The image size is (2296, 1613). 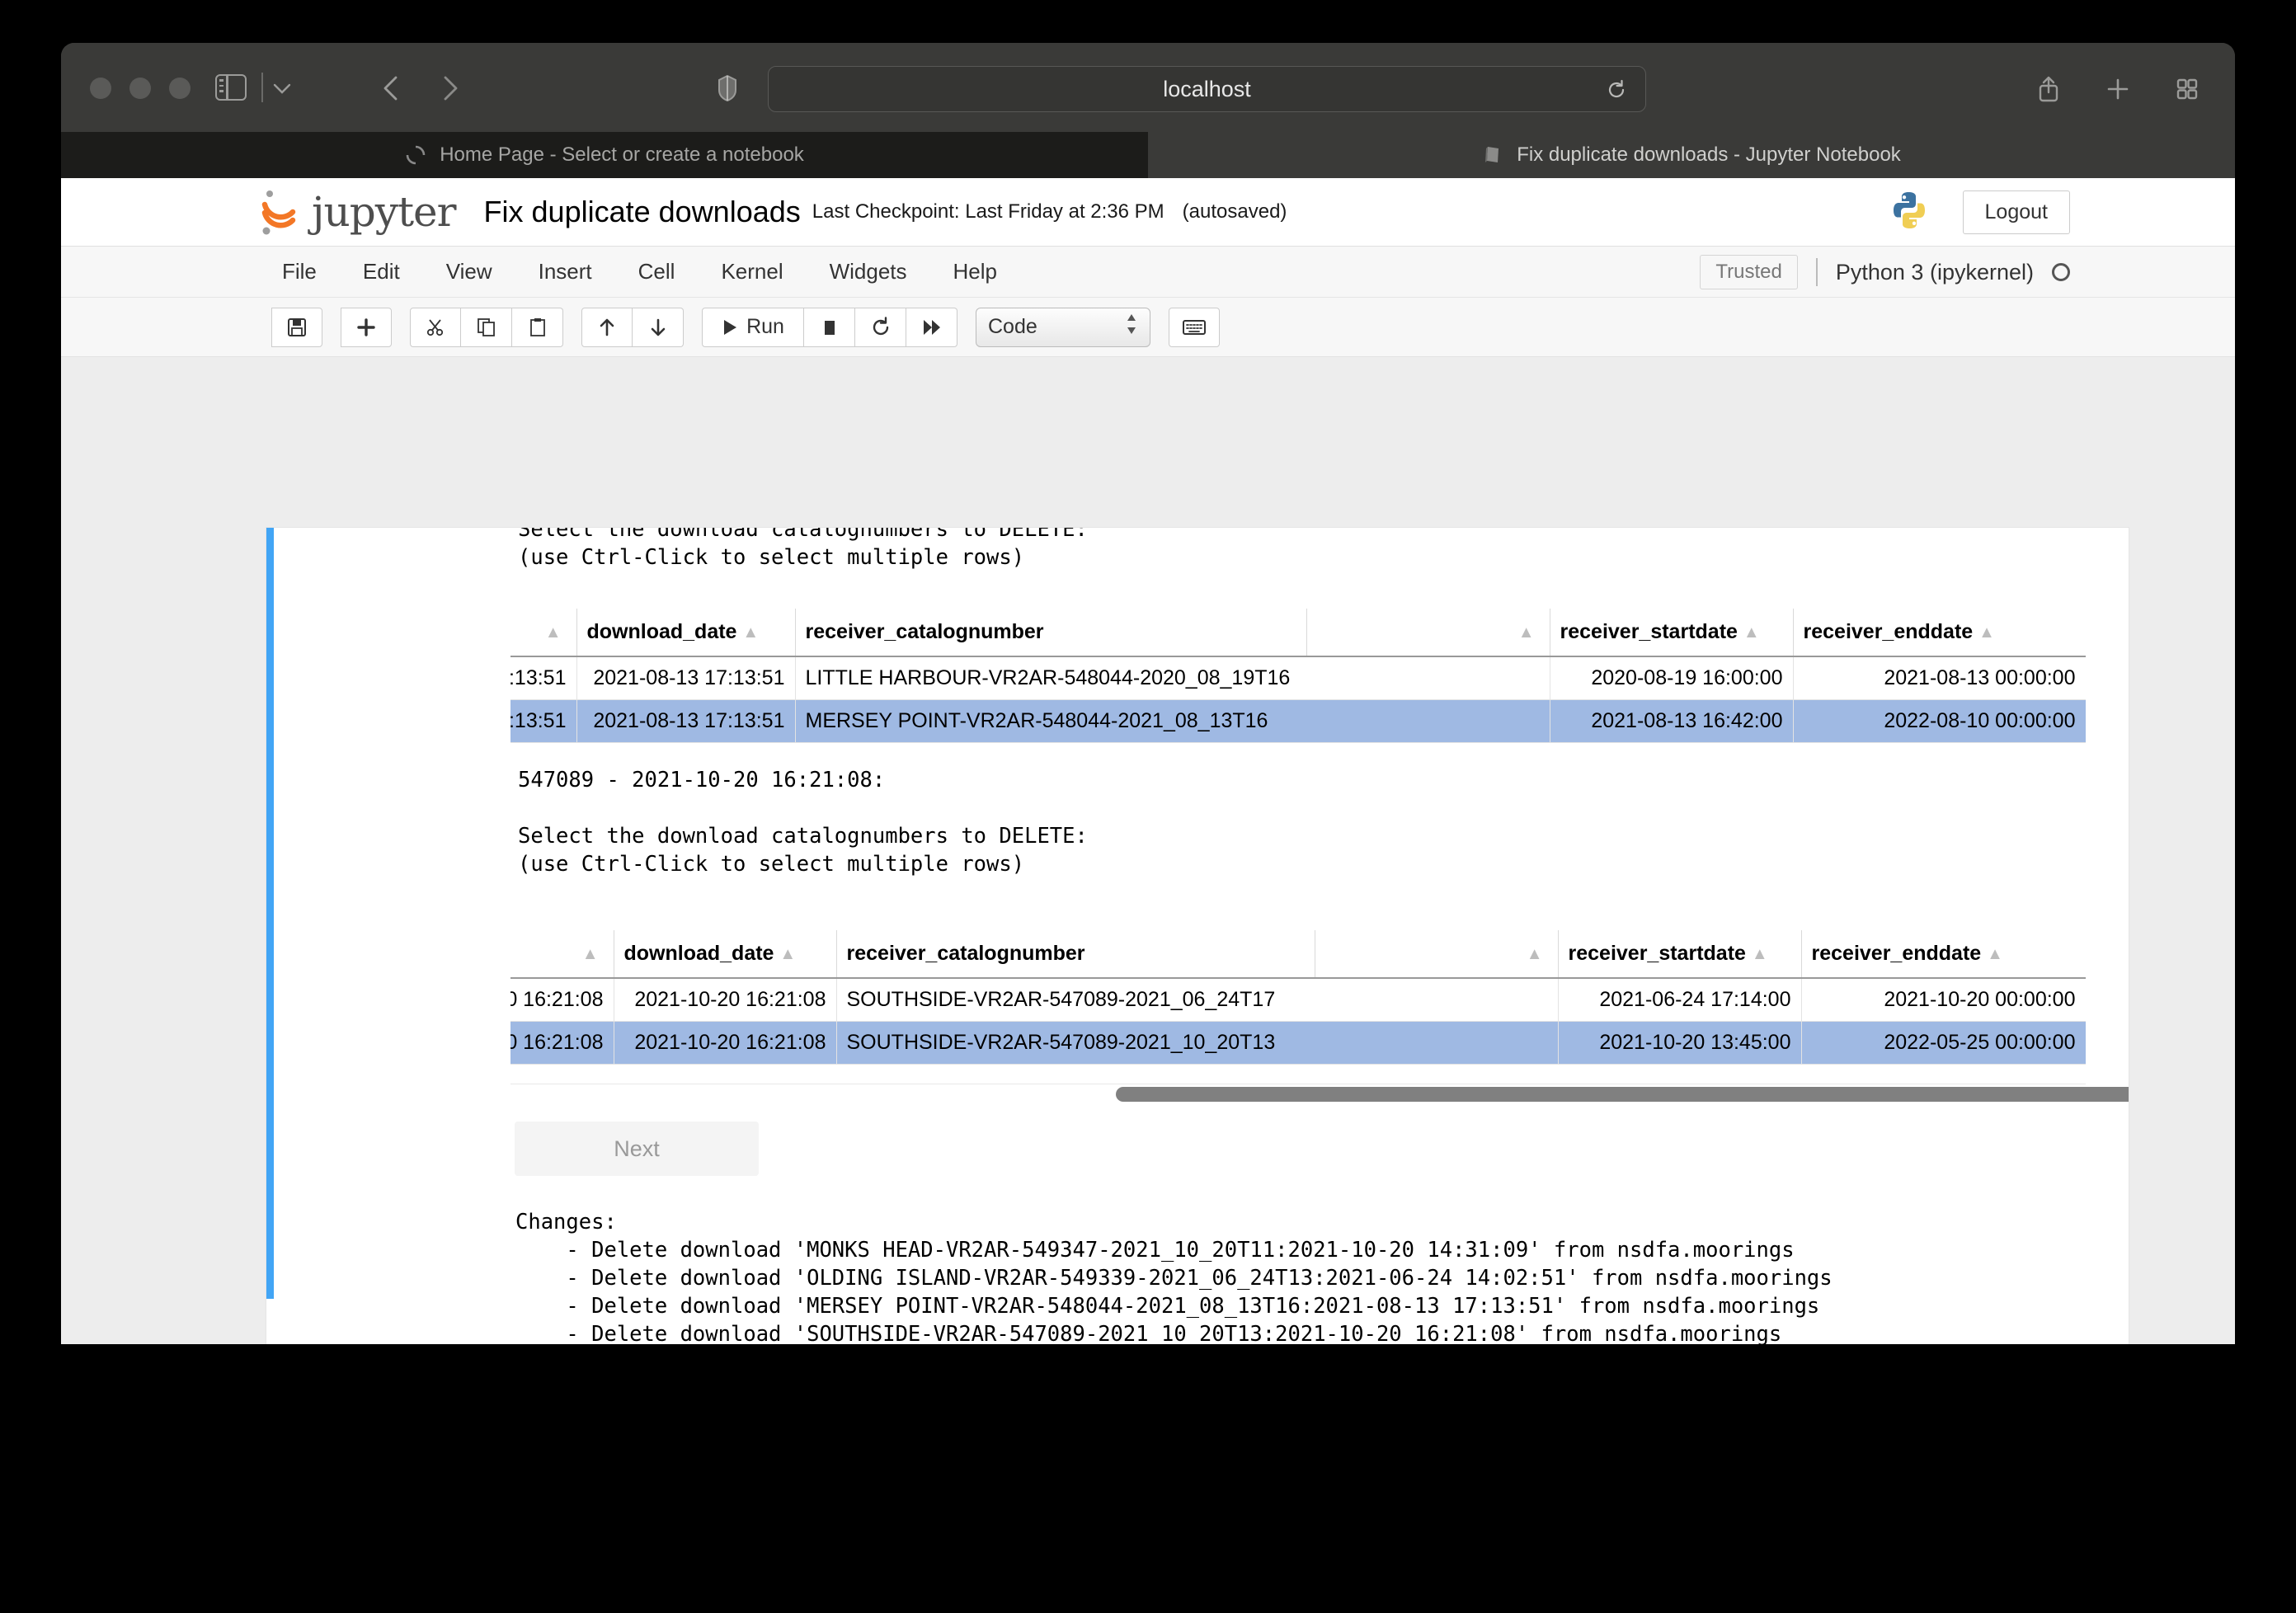 I want to click on address-bar: localhost, so click(x=1207, y=89).